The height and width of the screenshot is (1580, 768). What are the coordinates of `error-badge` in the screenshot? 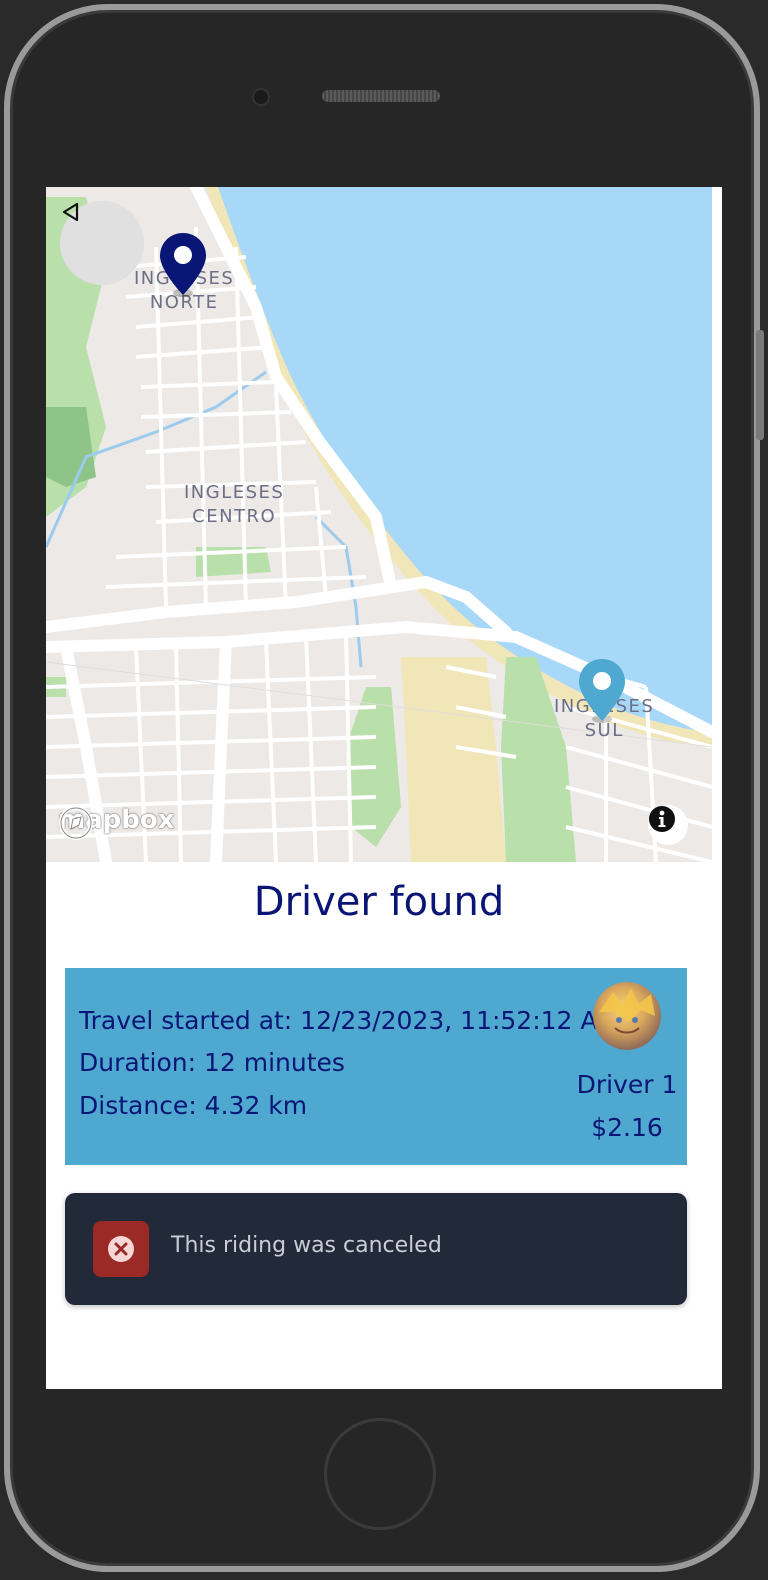 It's located at (121, 1249).